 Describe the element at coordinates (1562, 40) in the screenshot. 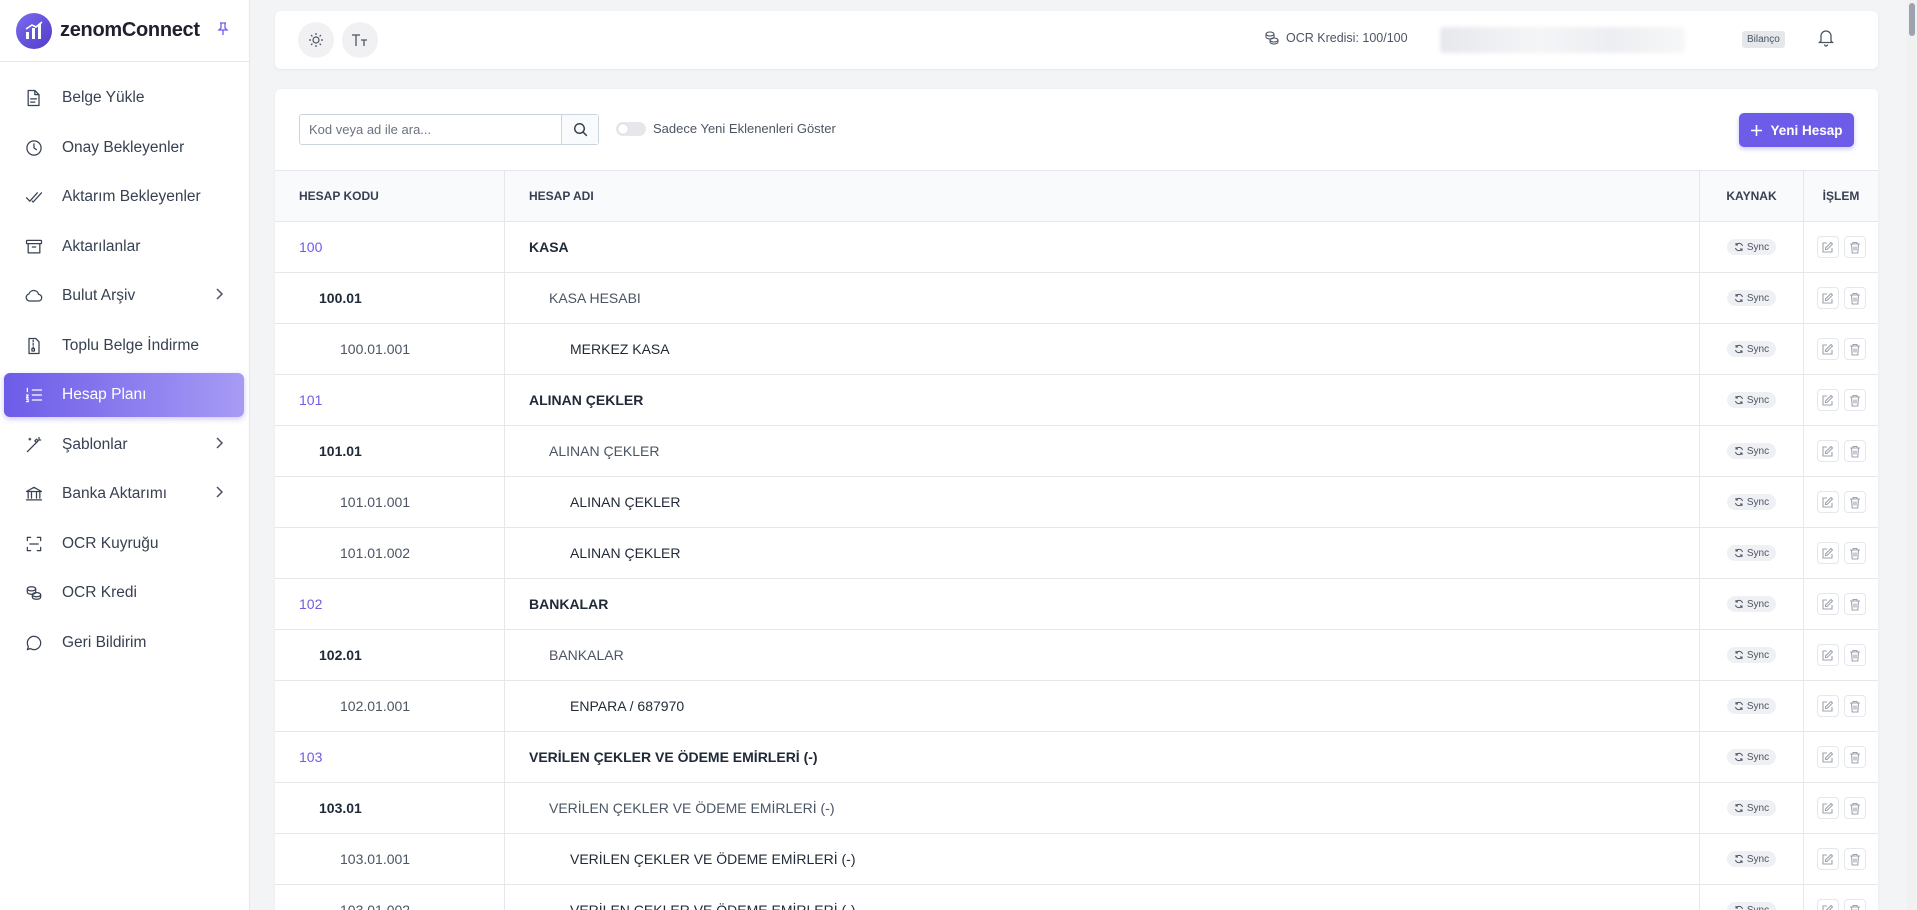

I see `company-selector-blurred` at that location.